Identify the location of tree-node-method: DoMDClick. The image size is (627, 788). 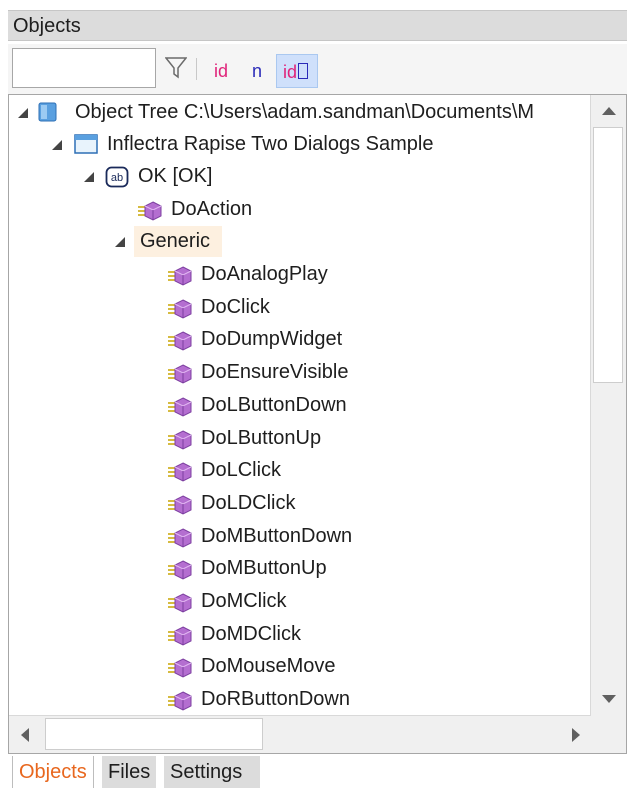
(300, 635).